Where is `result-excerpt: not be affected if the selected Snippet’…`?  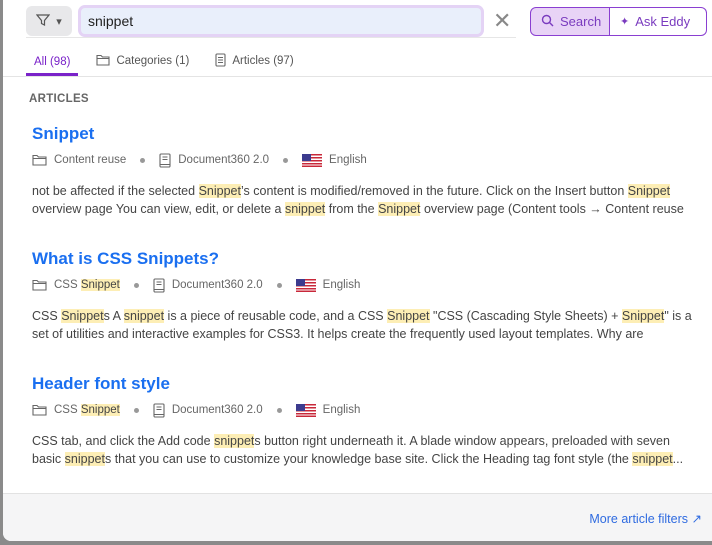
result-excerpt: not be affected if the selected Snippet’… is located at coordinates (364, 200).